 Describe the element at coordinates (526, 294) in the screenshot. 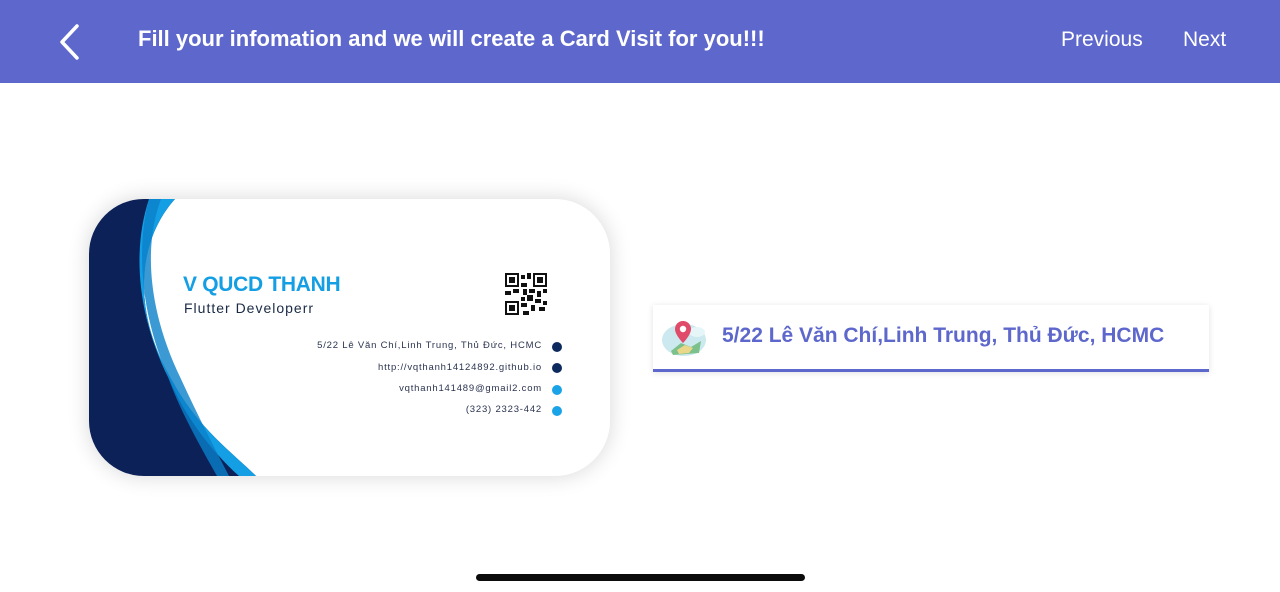

I see `qr-code-icon` at that location.